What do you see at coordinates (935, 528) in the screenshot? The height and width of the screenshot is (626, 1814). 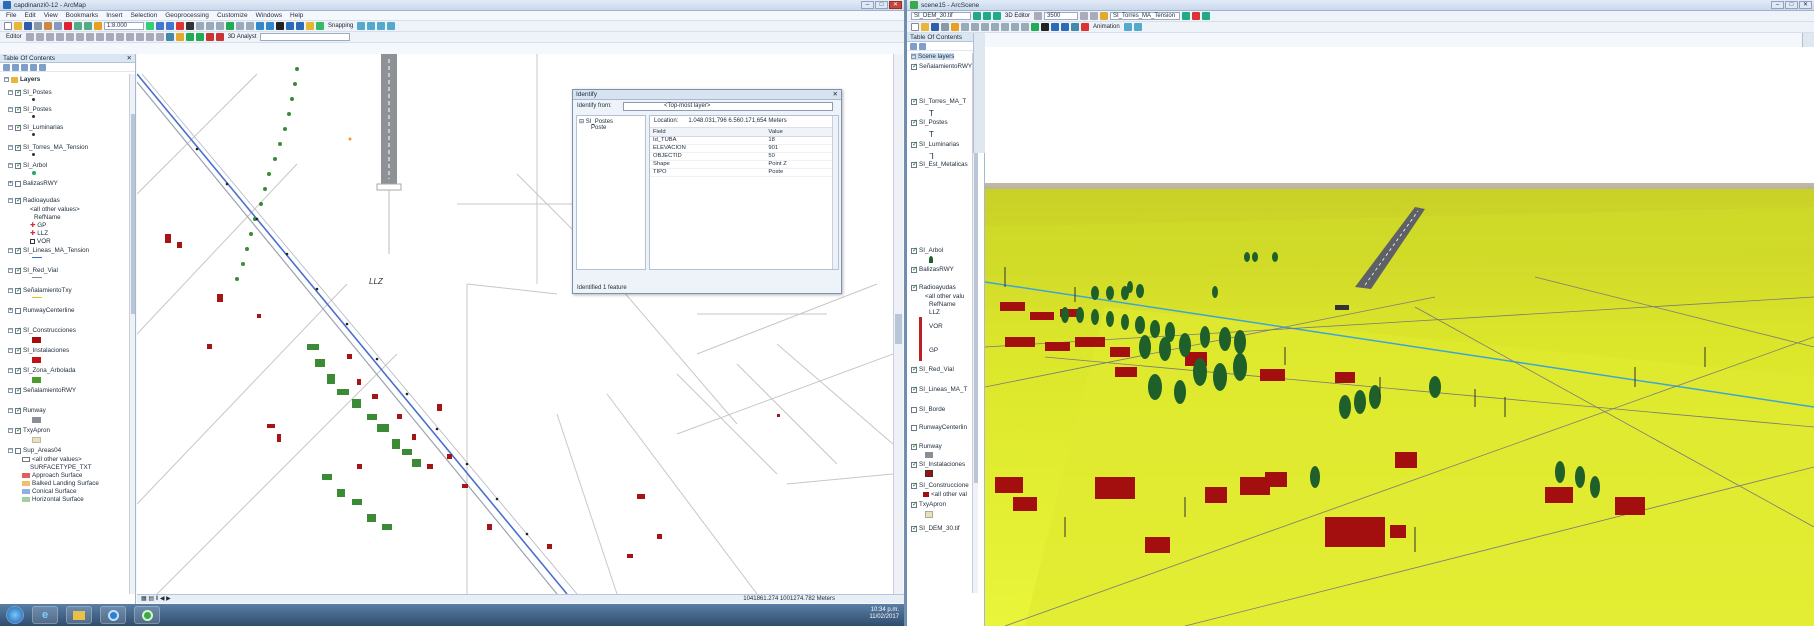 I see `scene-layer-dem: SI_DEM_30.tif` at bounding box center [935, 528].